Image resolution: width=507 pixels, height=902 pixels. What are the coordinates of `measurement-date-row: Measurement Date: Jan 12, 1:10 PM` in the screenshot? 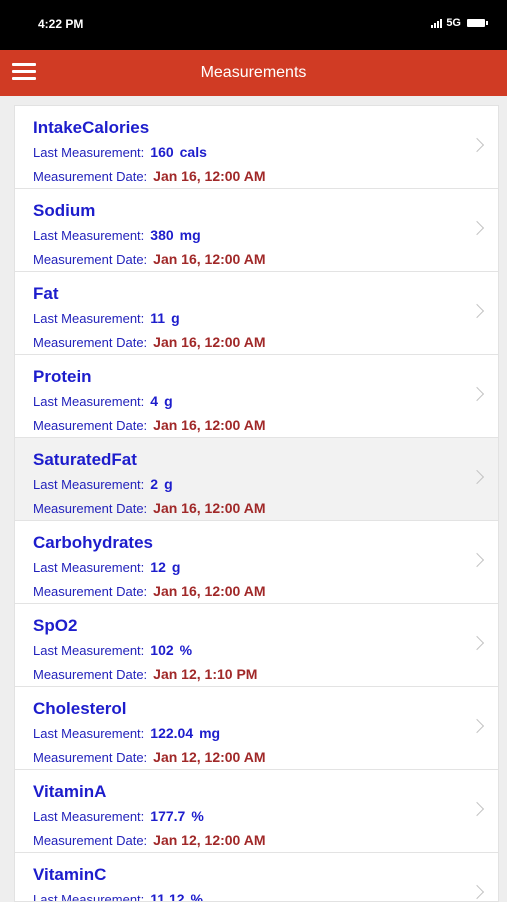 It's located at (145, 674).